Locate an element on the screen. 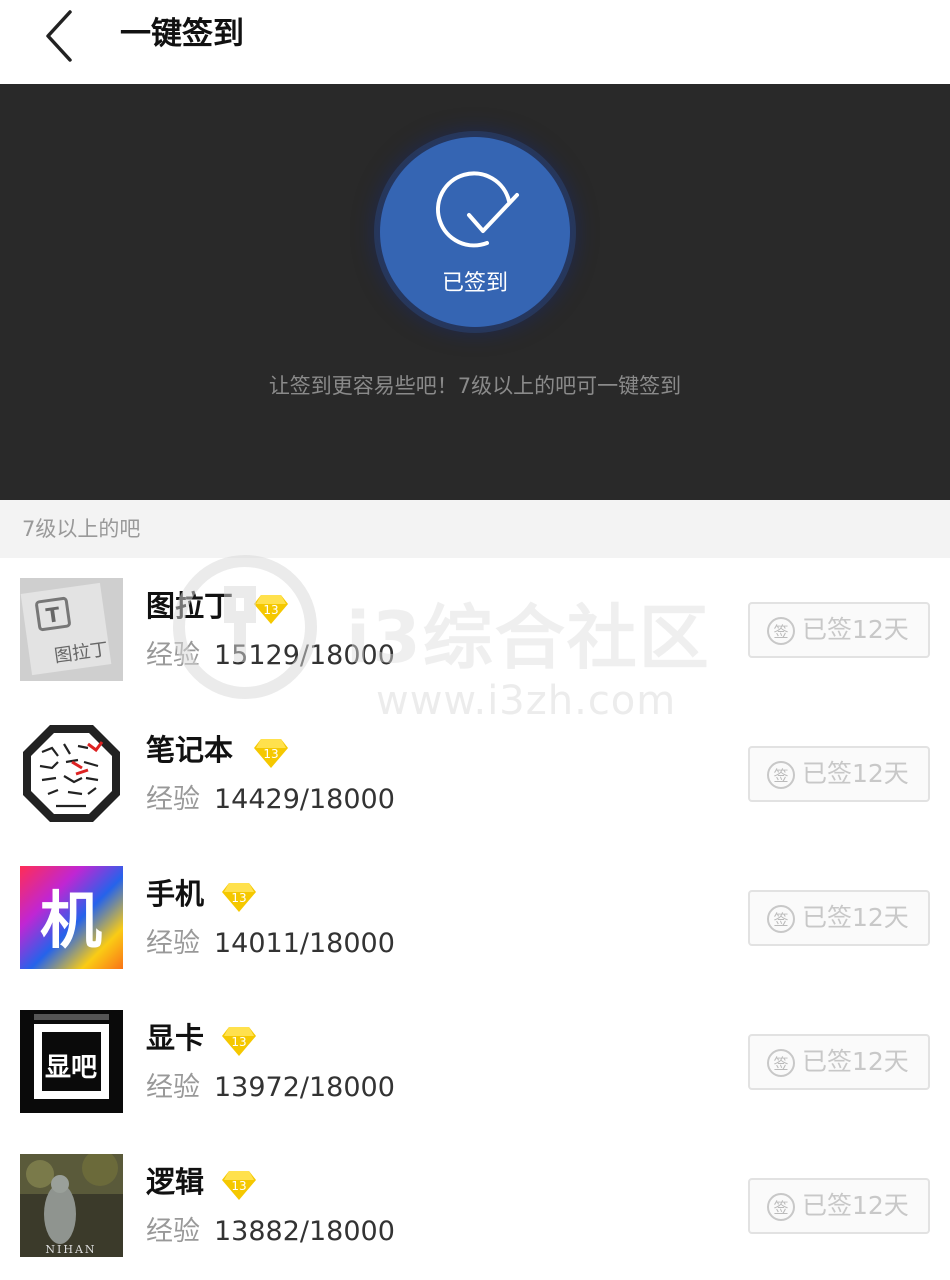  forum-avatar is located at coordinates (71, 773).